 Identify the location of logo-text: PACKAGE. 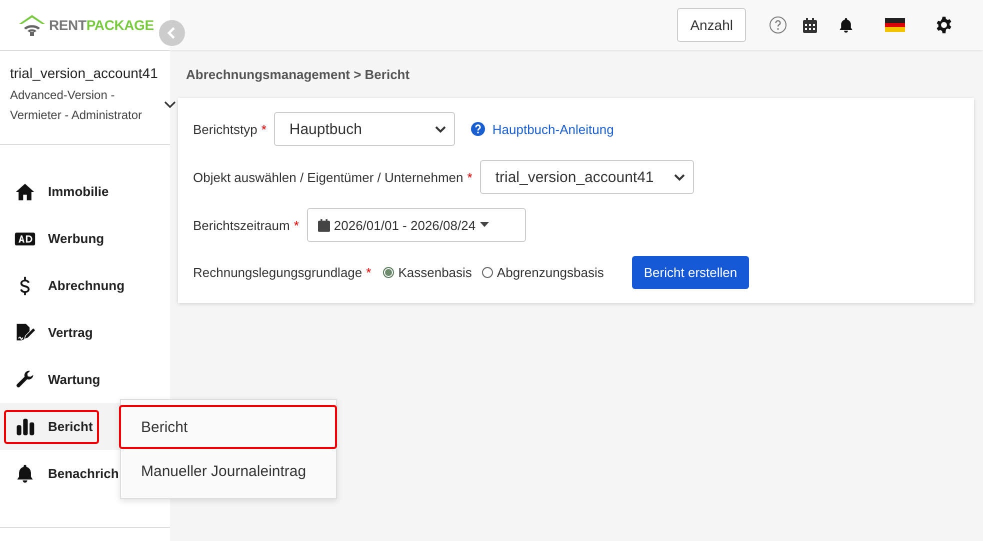
(120, 25).